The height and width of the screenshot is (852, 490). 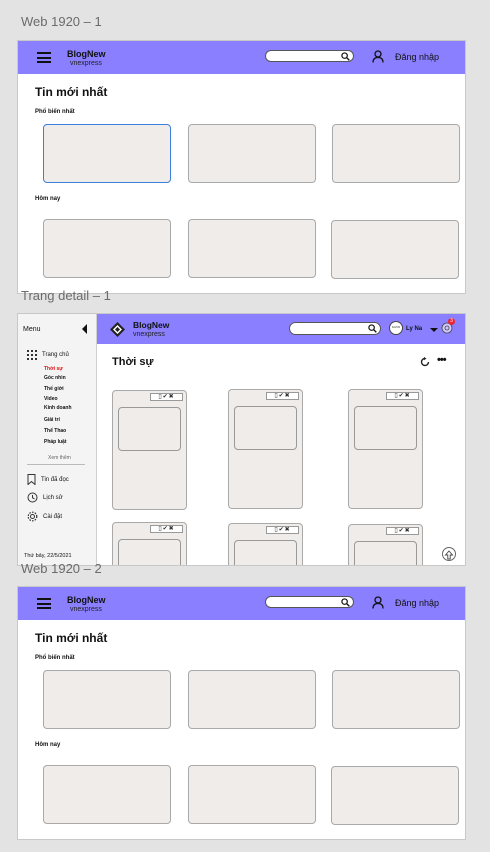 What do you see at coordinates (56, 464) in the screenshot?
I see `sidebar-divider` at bounding box center [56, 464].